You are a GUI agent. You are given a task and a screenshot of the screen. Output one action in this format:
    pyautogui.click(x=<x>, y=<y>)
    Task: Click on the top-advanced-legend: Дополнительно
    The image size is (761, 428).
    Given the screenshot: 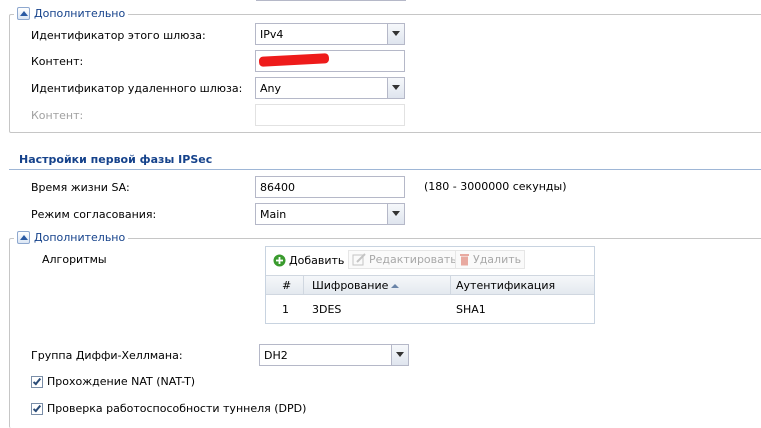 What is the action you would take?
    pyautogui.click(x=71, y=13)
    